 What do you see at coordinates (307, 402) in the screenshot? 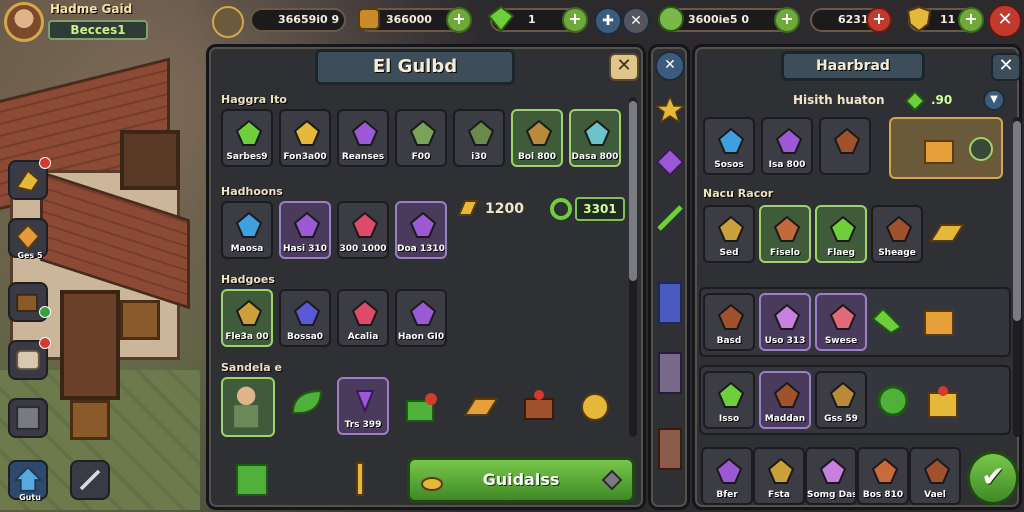
I see `green-leaf-icon` at bounding box center [307, 402].